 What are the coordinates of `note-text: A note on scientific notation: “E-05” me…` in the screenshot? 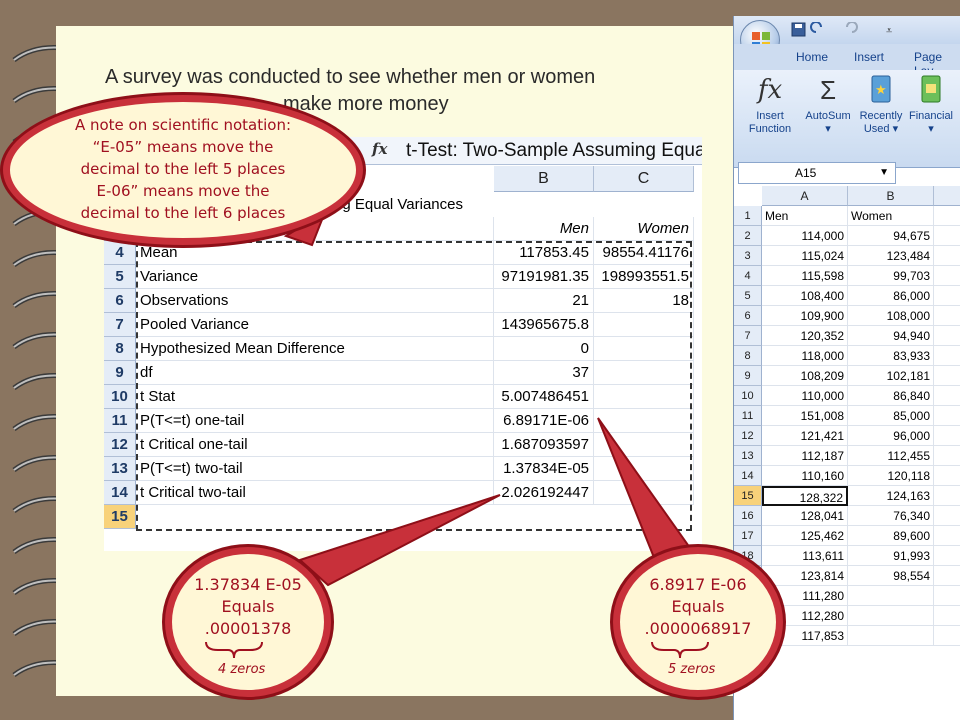 It's located at (183, 169).